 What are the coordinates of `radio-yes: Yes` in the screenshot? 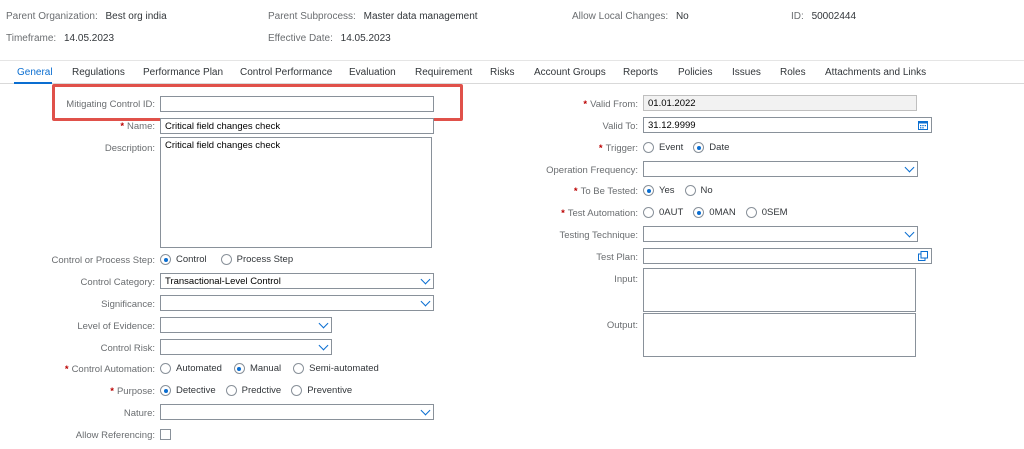 It's located at (659, 190).